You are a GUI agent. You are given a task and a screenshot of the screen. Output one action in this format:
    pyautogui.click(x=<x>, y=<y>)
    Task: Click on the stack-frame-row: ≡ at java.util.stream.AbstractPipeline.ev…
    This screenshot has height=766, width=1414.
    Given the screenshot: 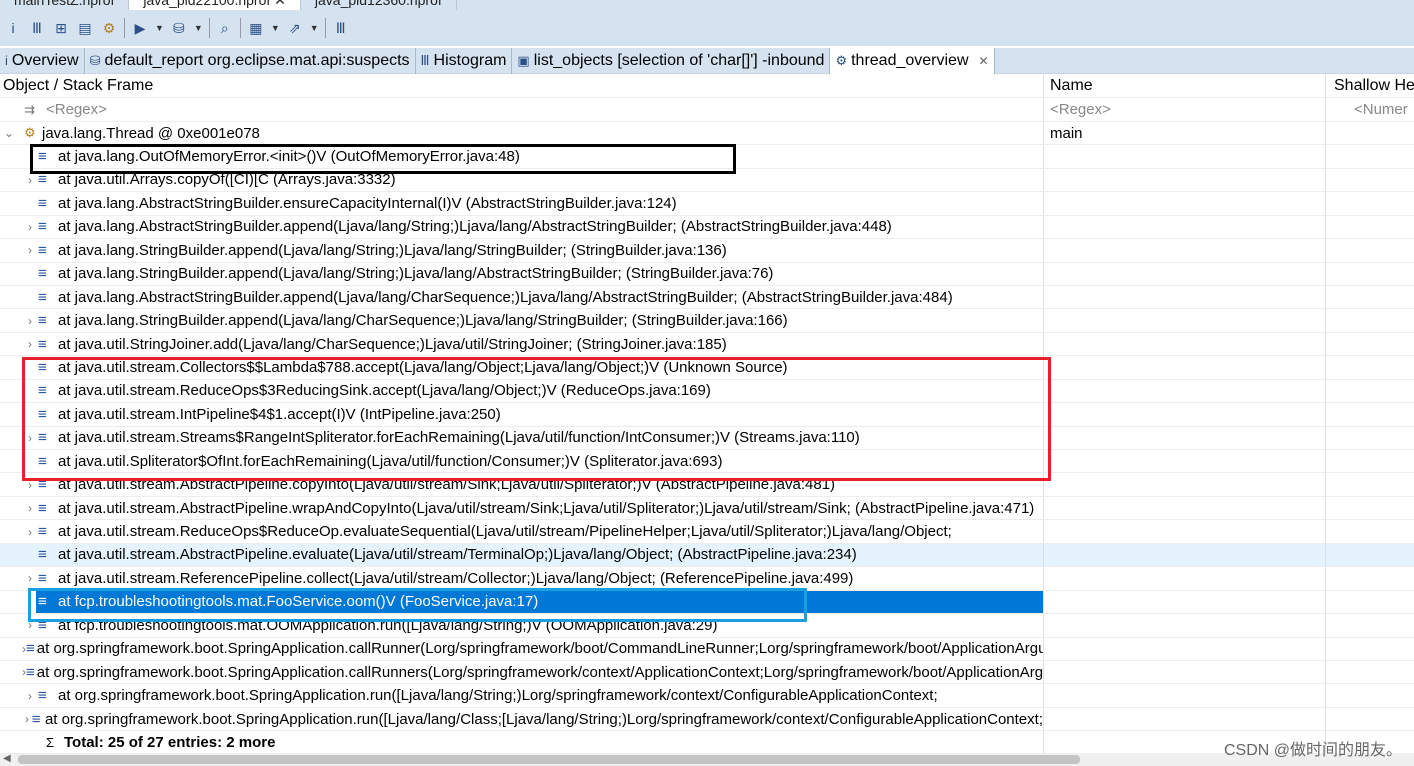 What is the action you would take?
    pyautogui.click(x=707, y=555)
    